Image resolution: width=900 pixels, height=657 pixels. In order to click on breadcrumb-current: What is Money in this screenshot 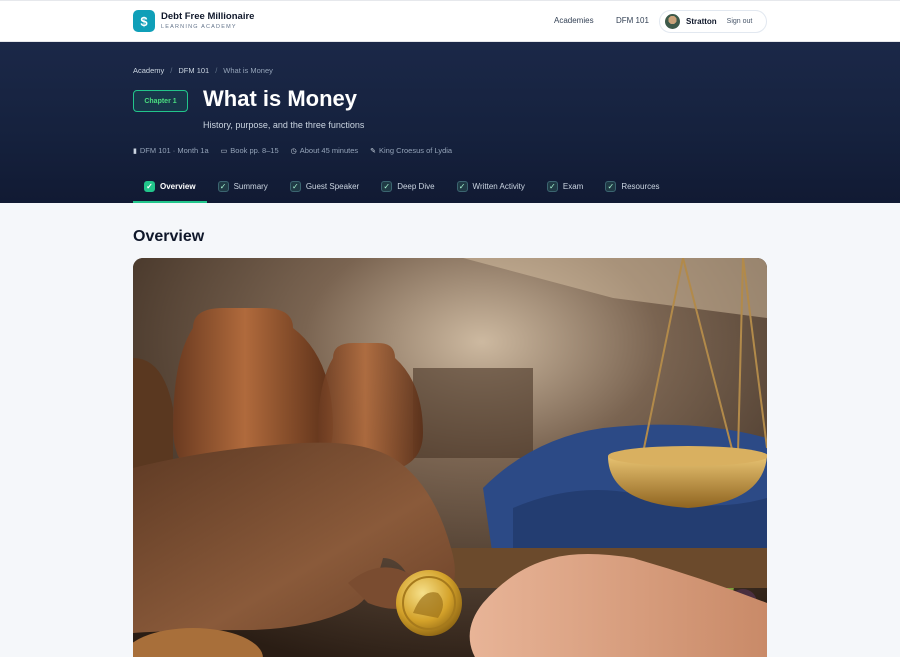, I will do `click(248, 70)`.